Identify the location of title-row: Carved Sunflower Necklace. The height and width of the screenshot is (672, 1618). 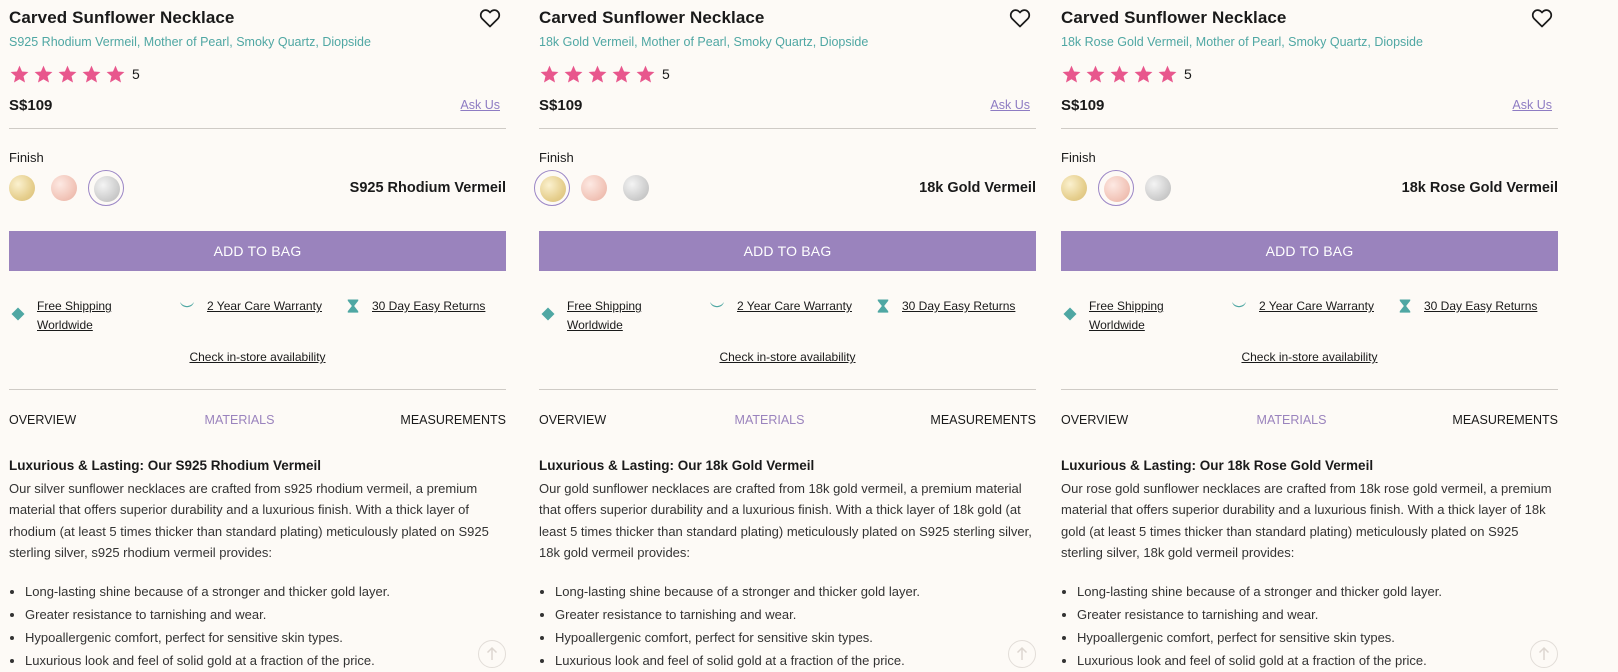
(1309, 18).